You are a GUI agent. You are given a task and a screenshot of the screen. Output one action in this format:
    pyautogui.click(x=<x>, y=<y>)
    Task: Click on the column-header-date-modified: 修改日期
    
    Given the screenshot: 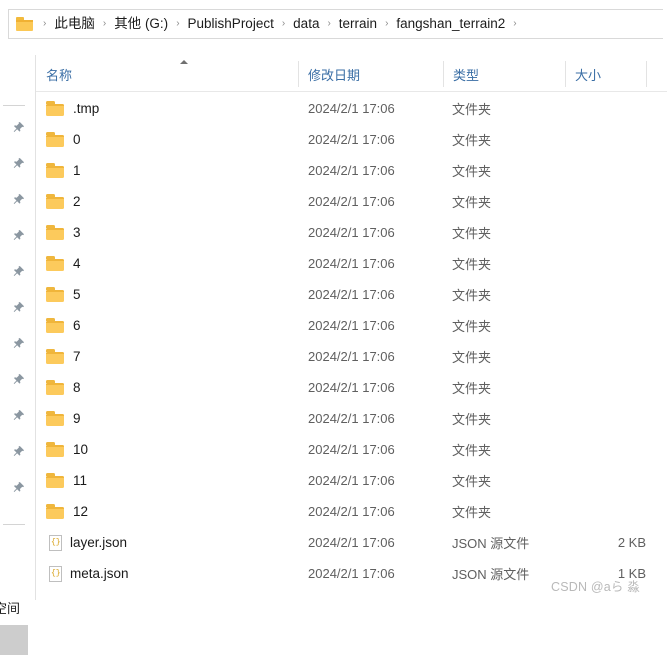 What is the action you would take?
    pyautogui.click(x=370, y=74)
    